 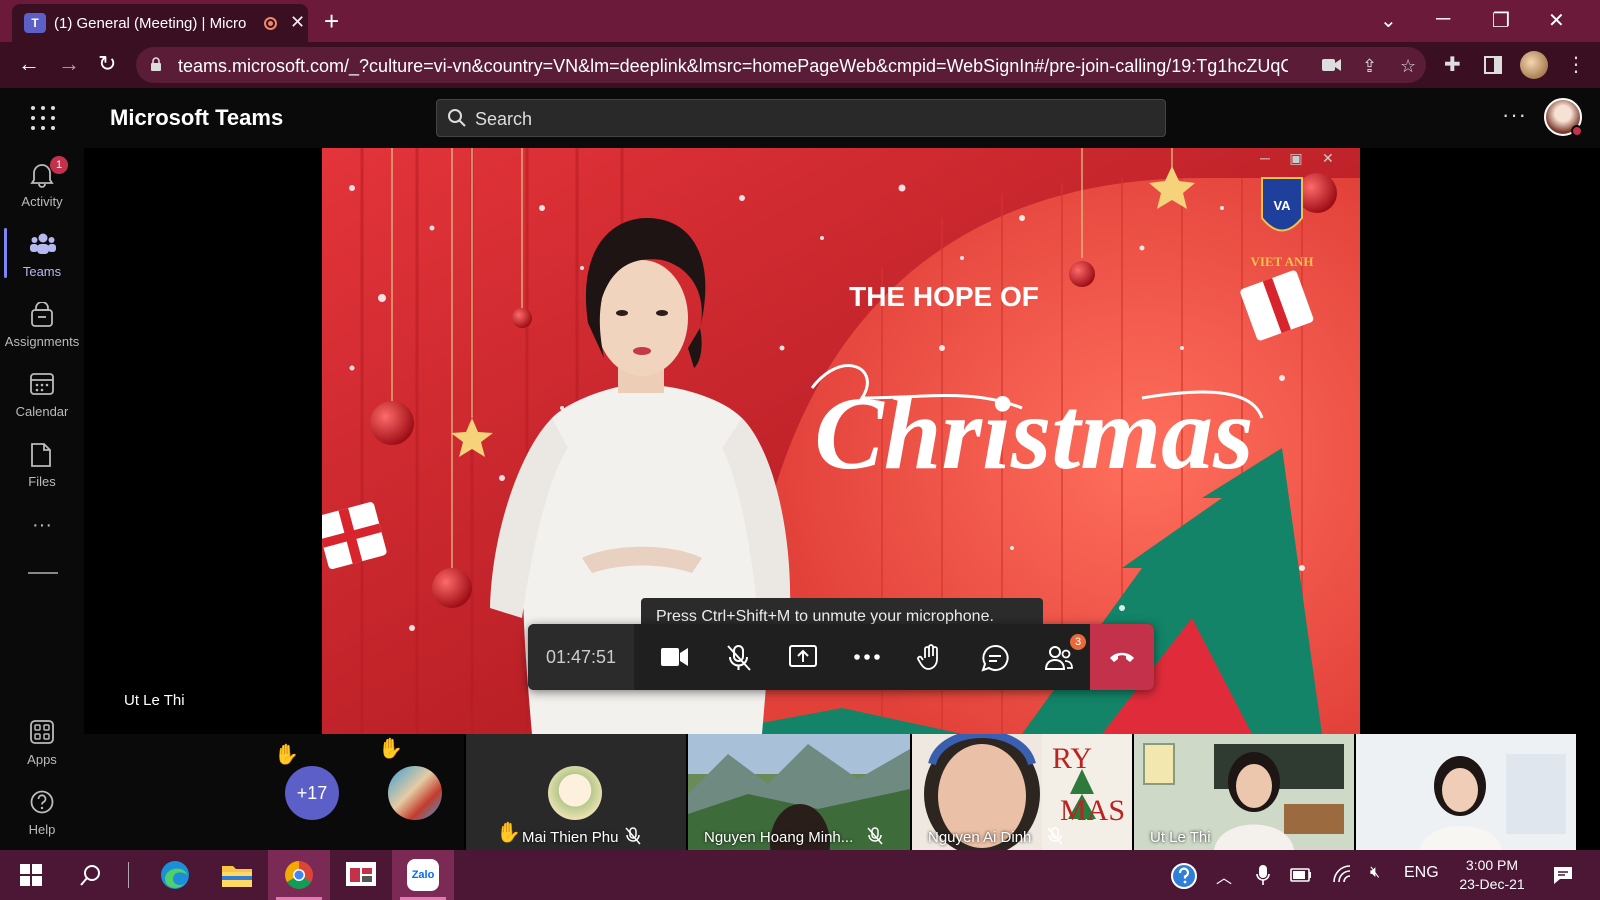 What do you see at coordinates (801, 118) in the screenshot?
I see `search-input: Search` at bounding box center [801, 118].